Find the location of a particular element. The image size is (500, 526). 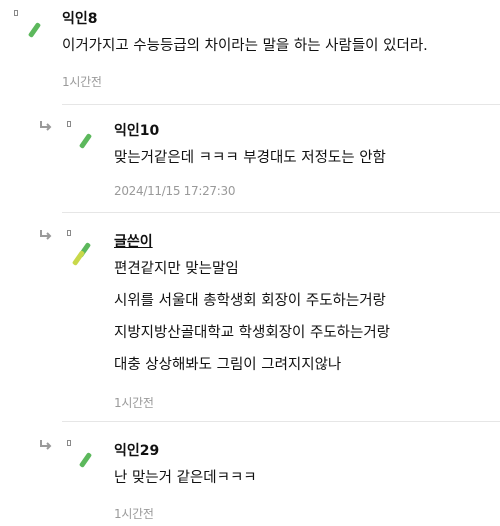

comment-text: 지방지방산골대학교 학생회장이 주도하는거랑 is located at coordinates (252, 333).